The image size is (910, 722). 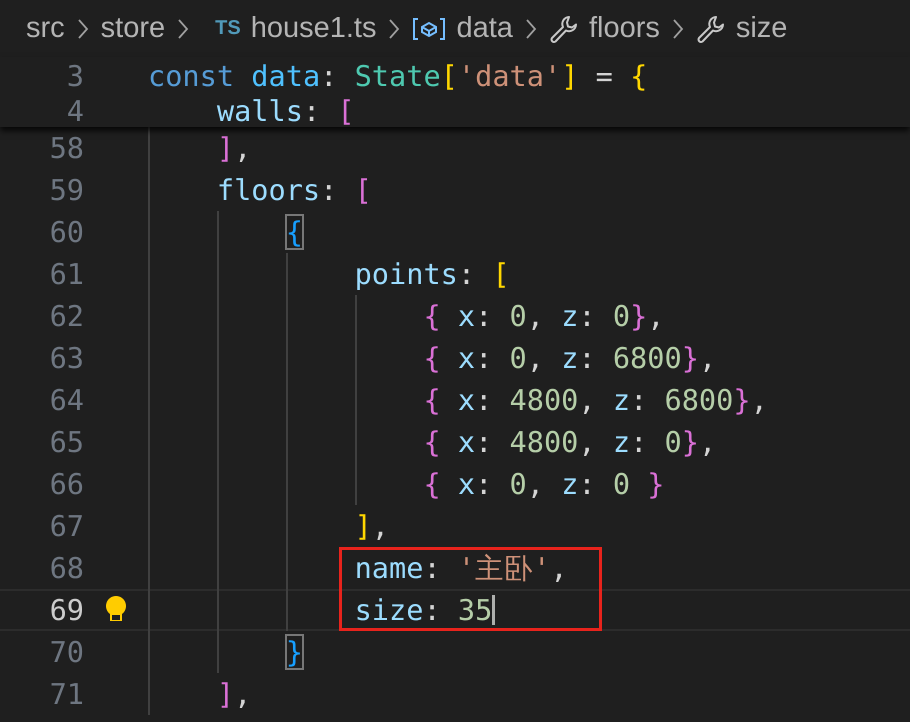 What do you see at coordinates (45, 28) in the screenshot?
I see `breadcrumb-item: src` at bounding box center [45, 28].